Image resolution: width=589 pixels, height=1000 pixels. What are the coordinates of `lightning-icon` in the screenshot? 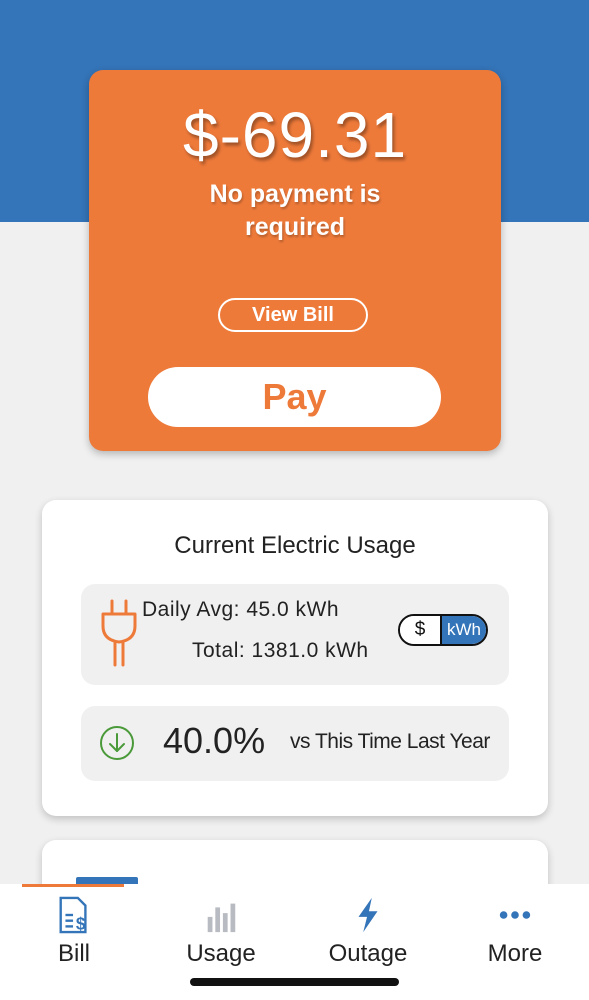 It's located at (368, 915).